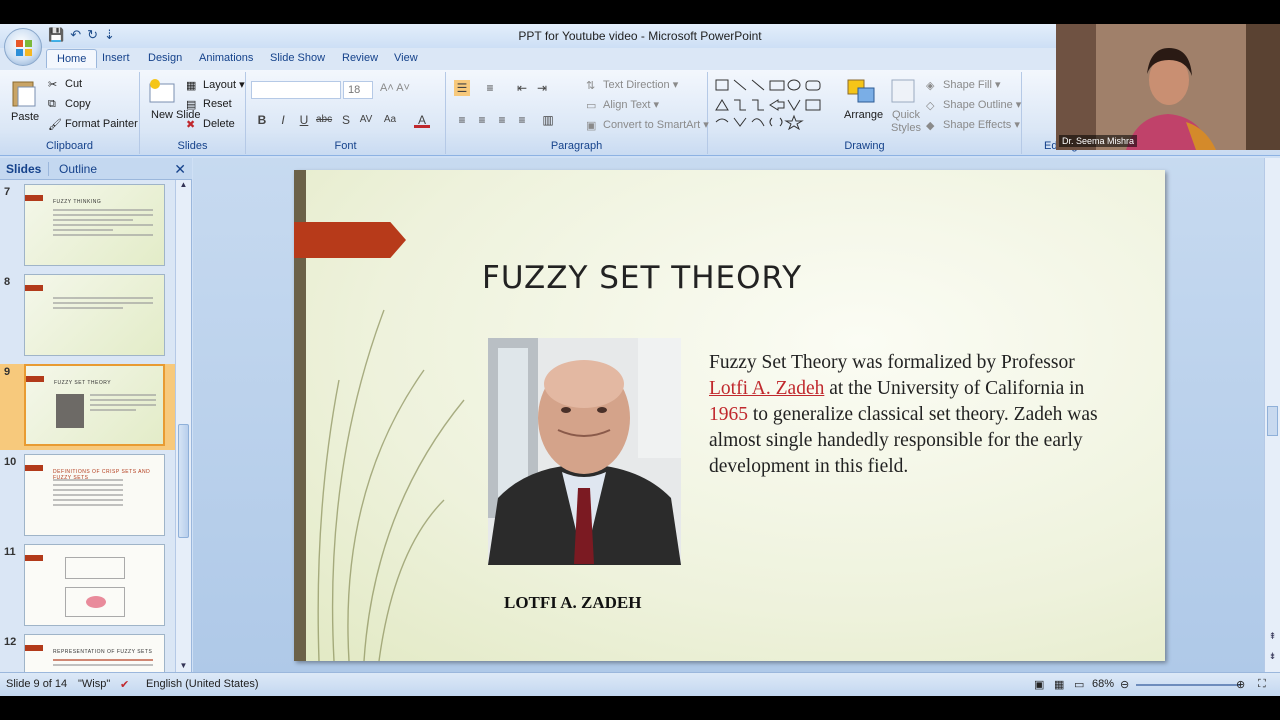 The image size is (1280, 720). What do you see at coordinates (522, 120) in the screenshot?
I see `justify-icon: ≡` at bounding box center [522, 120].